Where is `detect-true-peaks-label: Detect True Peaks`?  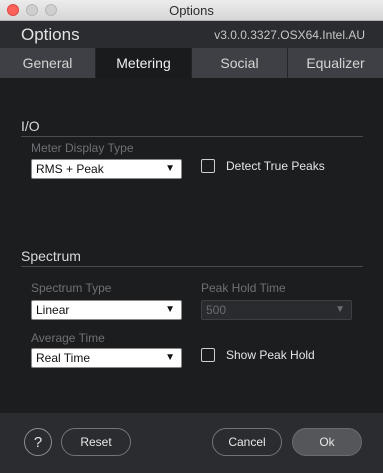 detect-true-peaks-label: Detect True Peaks is located at coordinates (275, 166).